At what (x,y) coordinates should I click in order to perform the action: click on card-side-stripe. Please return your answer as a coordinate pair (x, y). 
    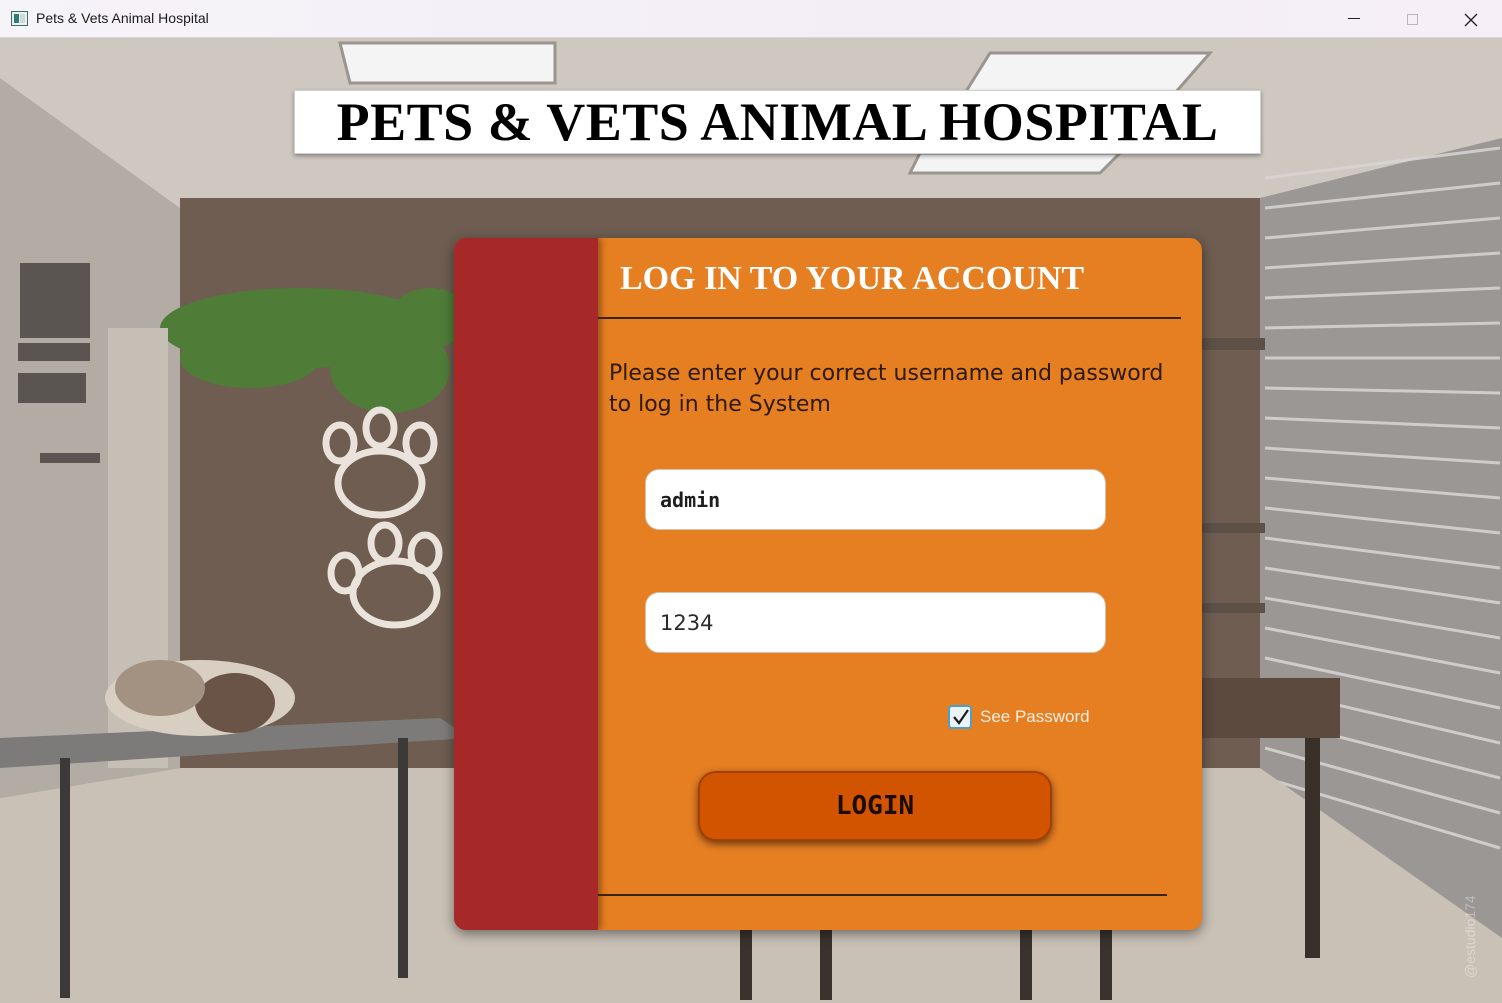
    Looking at the image, I should click on (526, 584).